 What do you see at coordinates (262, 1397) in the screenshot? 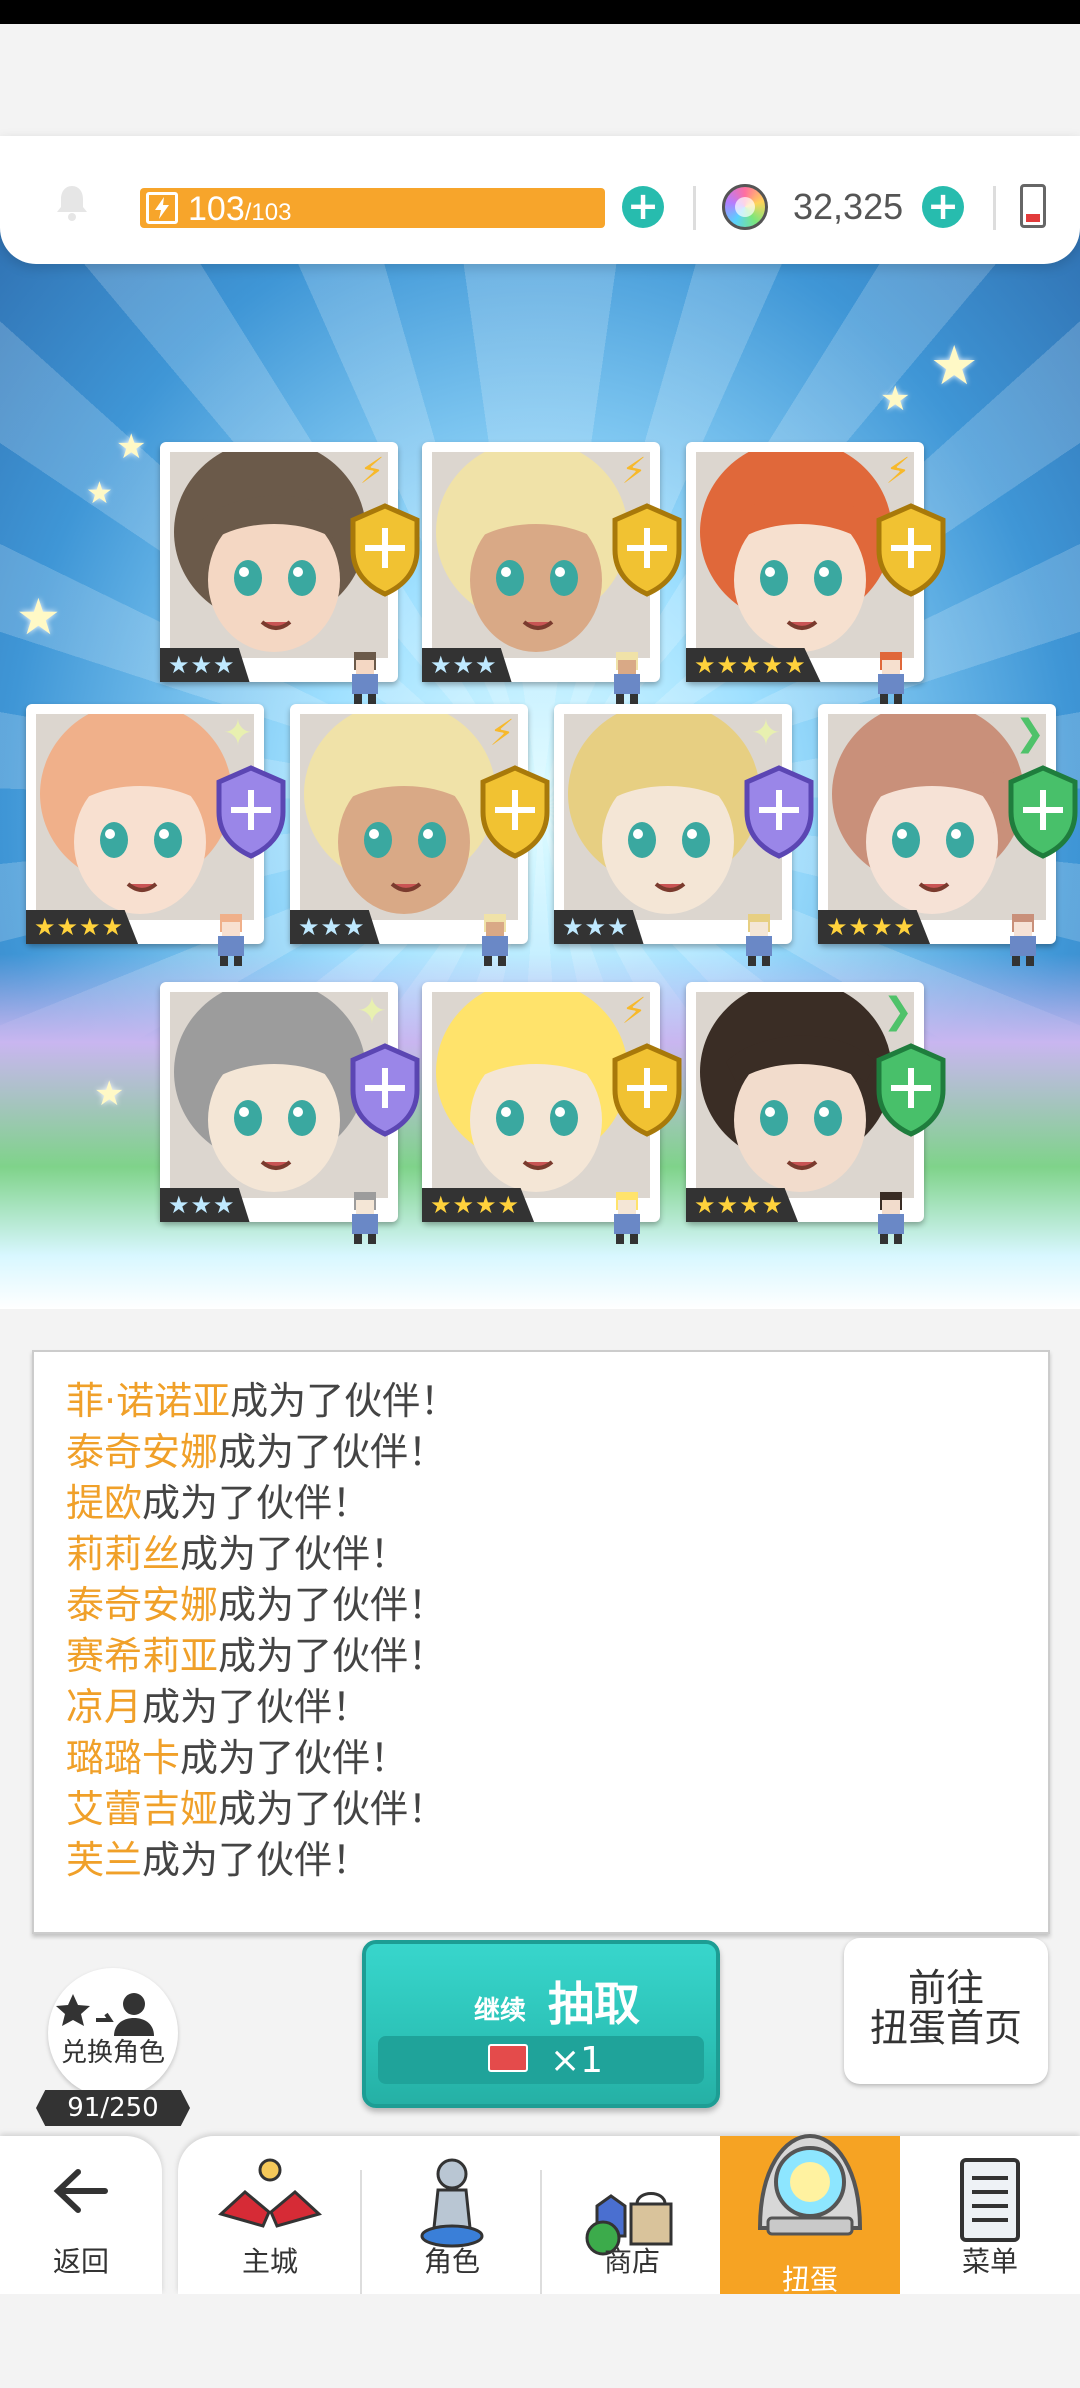
I see `result-message: 菲·诺诺亚成为了伙伴！` at bounding box center [262, 1397].